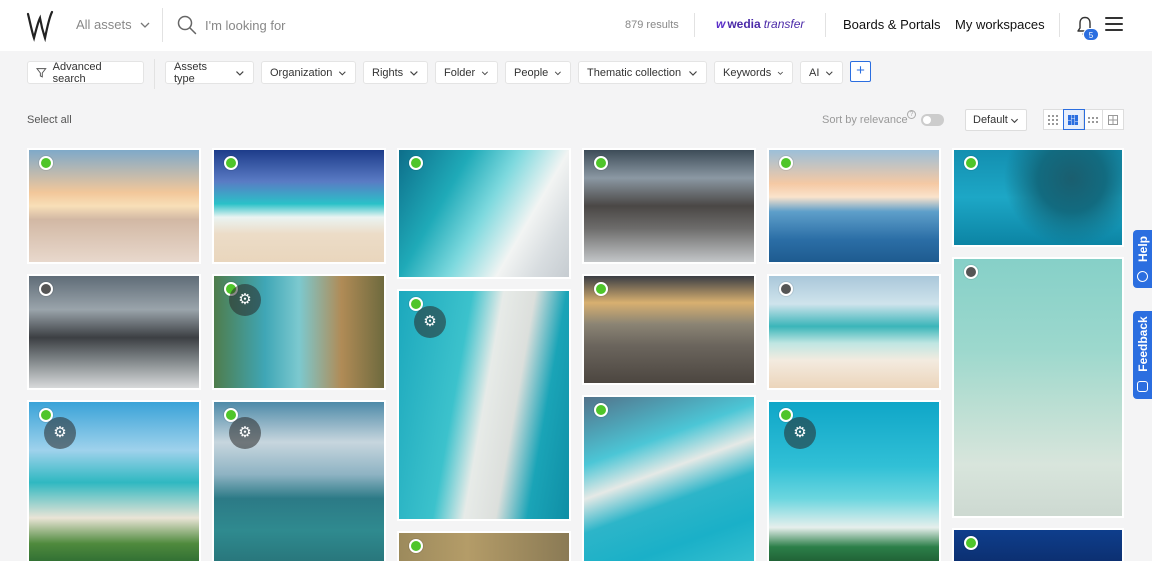 This screenshot has height=561, width=1152. Describe the element at coordinates (191, 72) in the screenshot. I see `filter-label: Assets type` at that location.